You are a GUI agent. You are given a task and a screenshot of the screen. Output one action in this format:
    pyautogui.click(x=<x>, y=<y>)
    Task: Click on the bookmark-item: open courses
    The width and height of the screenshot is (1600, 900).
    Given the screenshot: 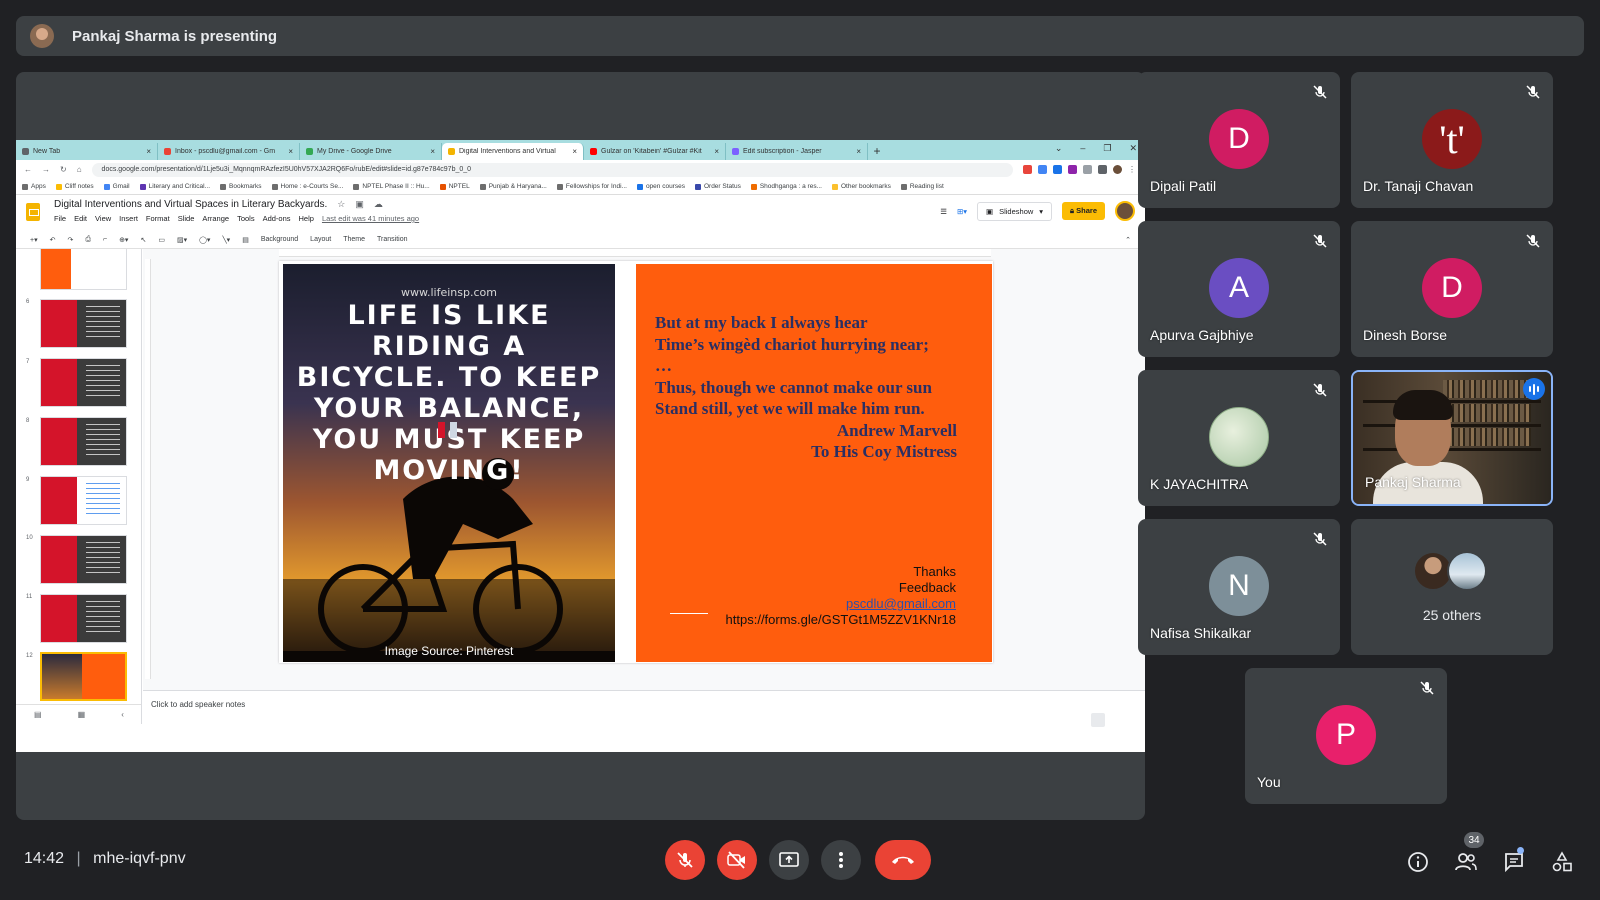 What is the action you would take?
    pyautogui.click(x=660, y=186)
    